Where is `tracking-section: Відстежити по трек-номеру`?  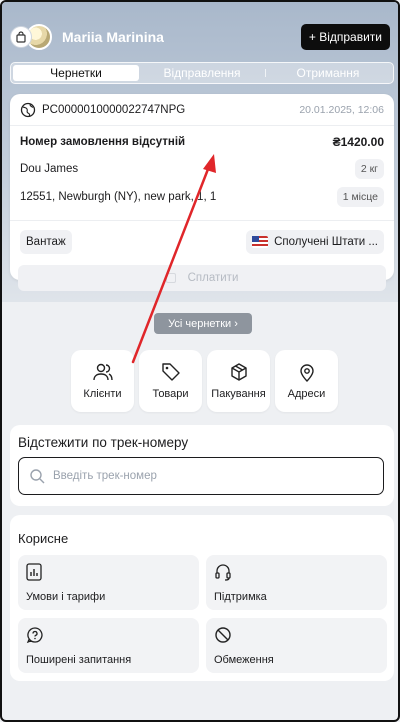
tracking-section: Відстежити по трек-номеру is located at coordinates (202, 465).